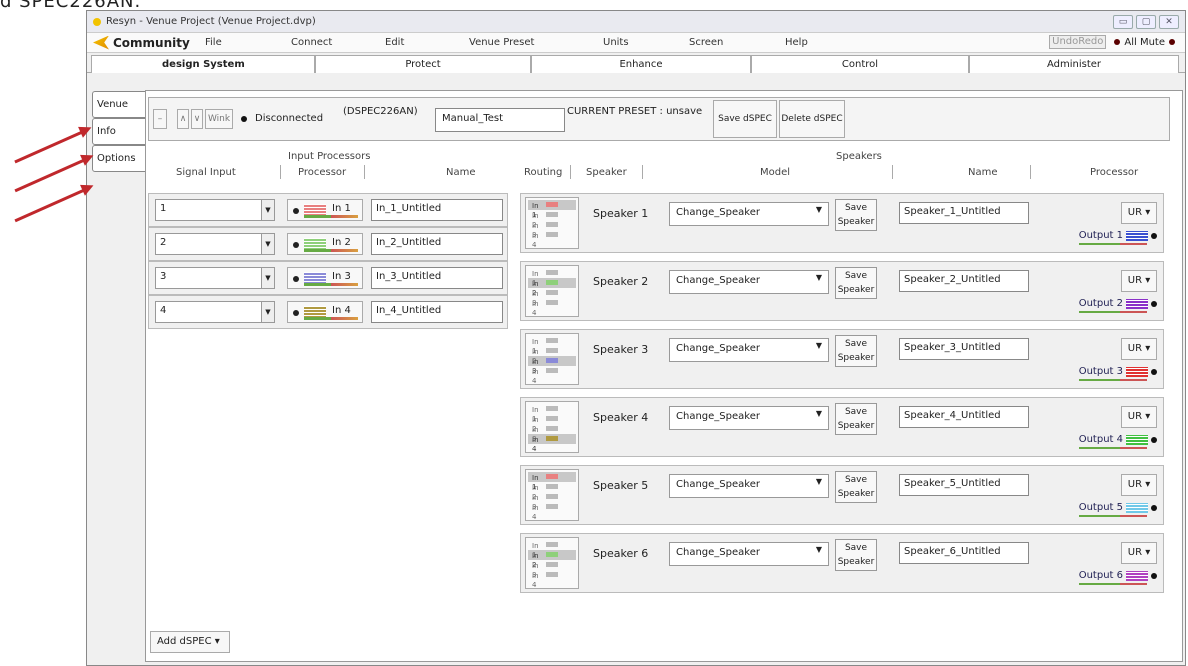 The image size is (1188, 666). I want to click on signal-input-select: 3, so click(213, 278).